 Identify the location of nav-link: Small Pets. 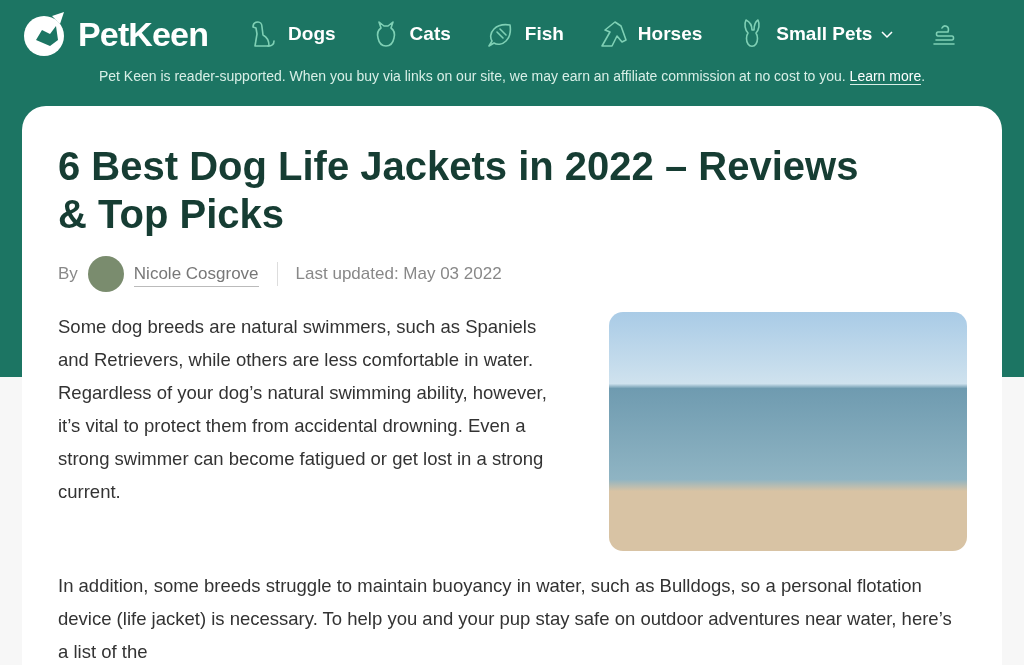
(815, 34).